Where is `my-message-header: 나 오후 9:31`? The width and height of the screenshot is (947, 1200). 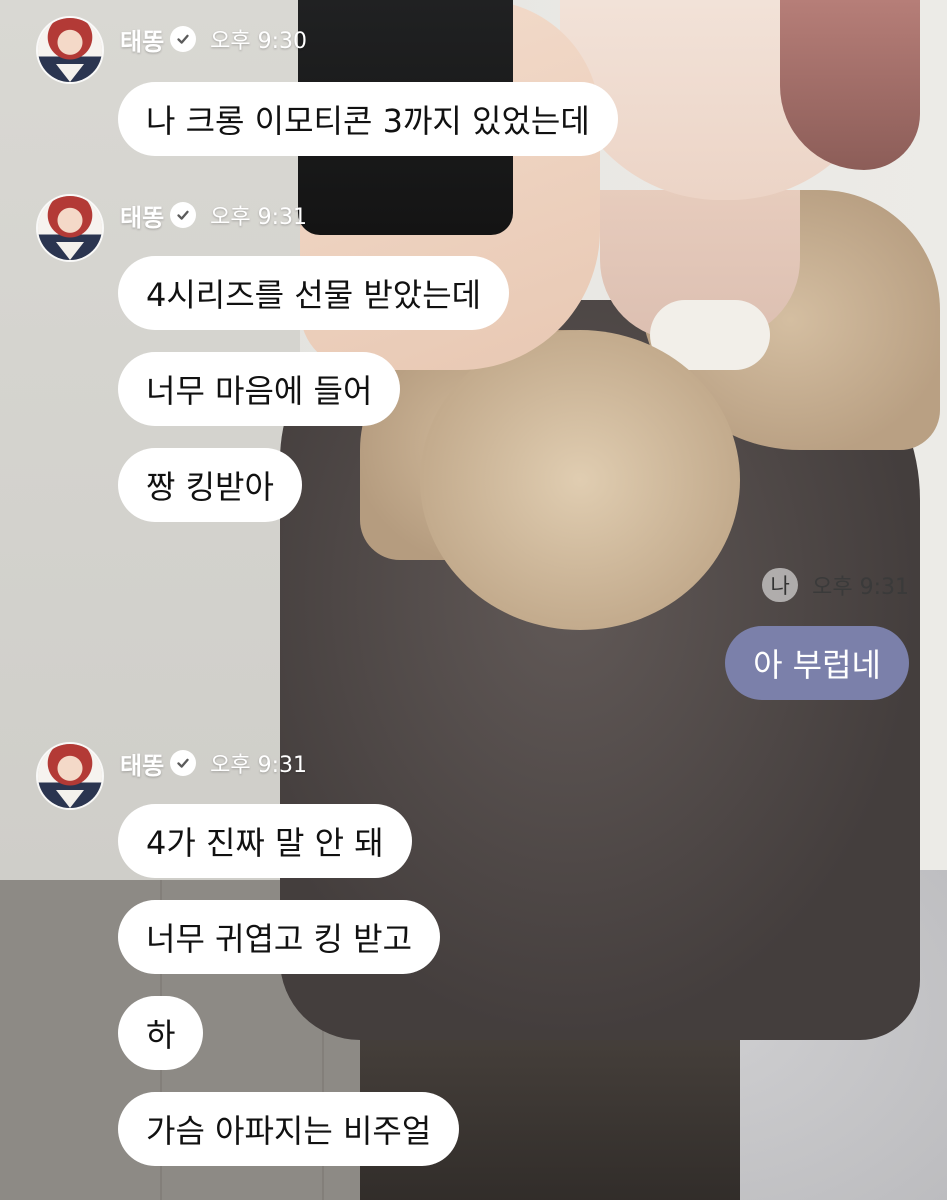 my-message-header: 나 오후 9:31 is located at coordinates (835, 585).